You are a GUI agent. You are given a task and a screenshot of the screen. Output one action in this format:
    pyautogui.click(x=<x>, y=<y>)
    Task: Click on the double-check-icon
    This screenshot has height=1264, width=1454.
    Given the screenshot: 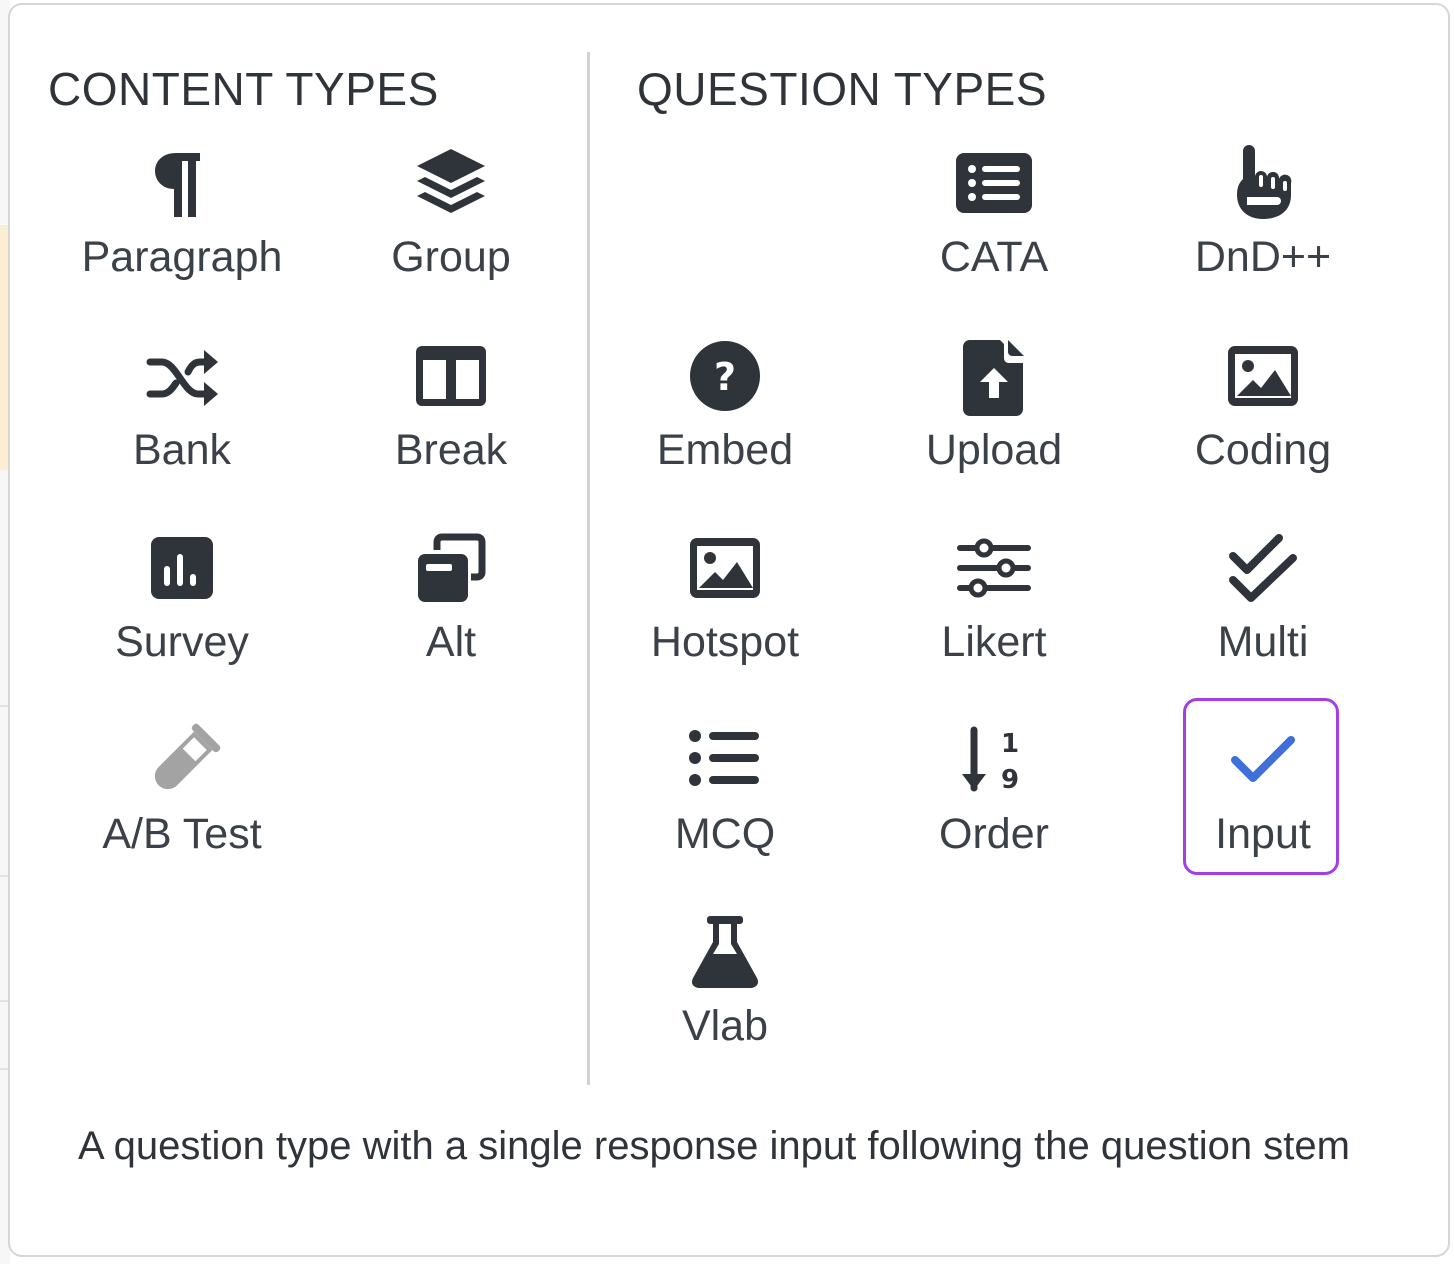 What is the action you would take?
    pyautogui.click(x=1263, y=570)
    